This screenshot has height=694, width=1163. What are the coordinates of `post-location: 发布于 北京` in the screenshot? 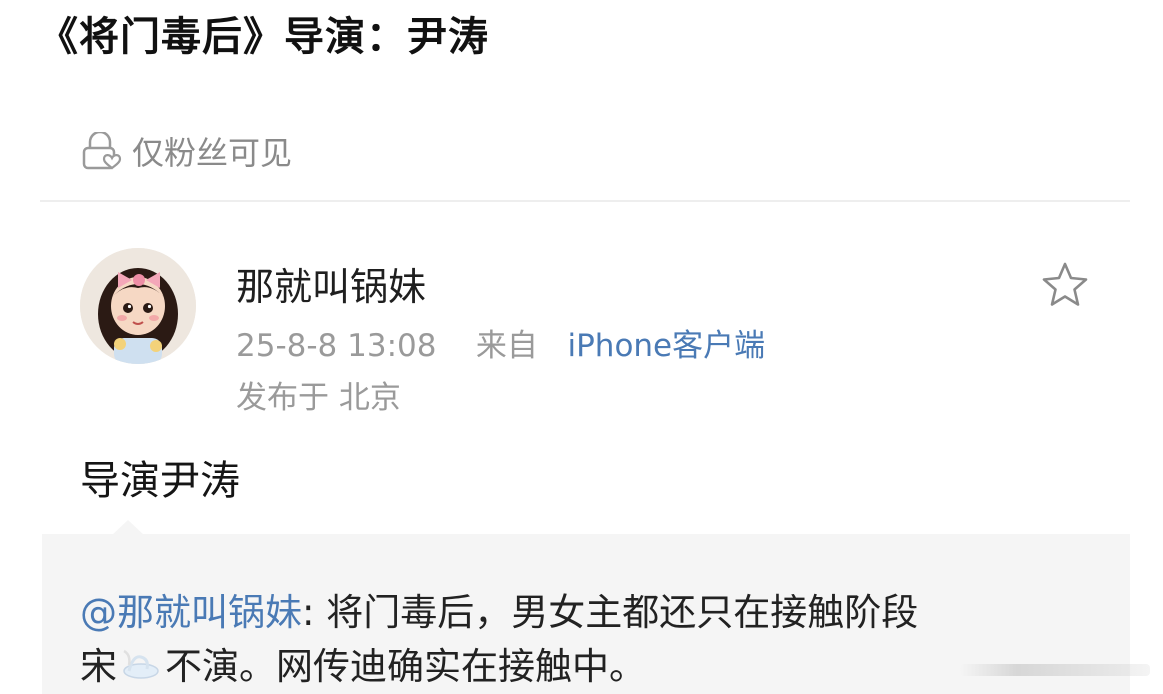 It's located at (318, 398).